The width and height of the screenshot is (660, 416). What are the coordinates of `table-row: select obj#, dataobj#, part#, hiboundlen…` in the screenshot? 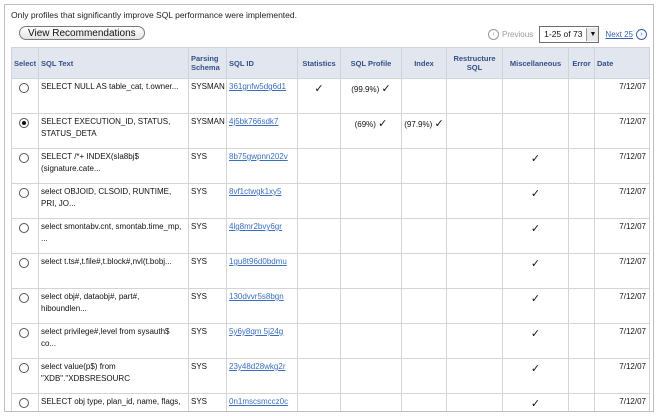 It's located at (330, 306).